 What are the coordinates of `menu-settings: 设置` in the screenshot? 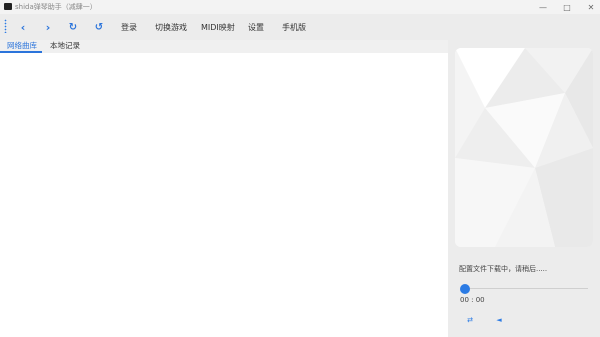 It's located at (256, 27).